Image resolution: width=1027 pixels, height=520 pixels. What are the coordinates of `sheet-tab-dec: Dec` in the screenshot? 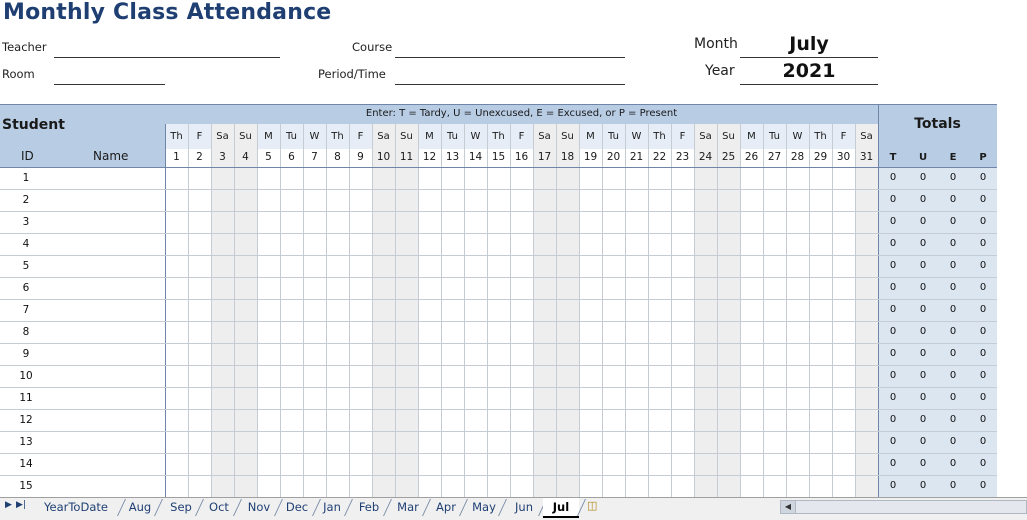 It's located at (297, 507).